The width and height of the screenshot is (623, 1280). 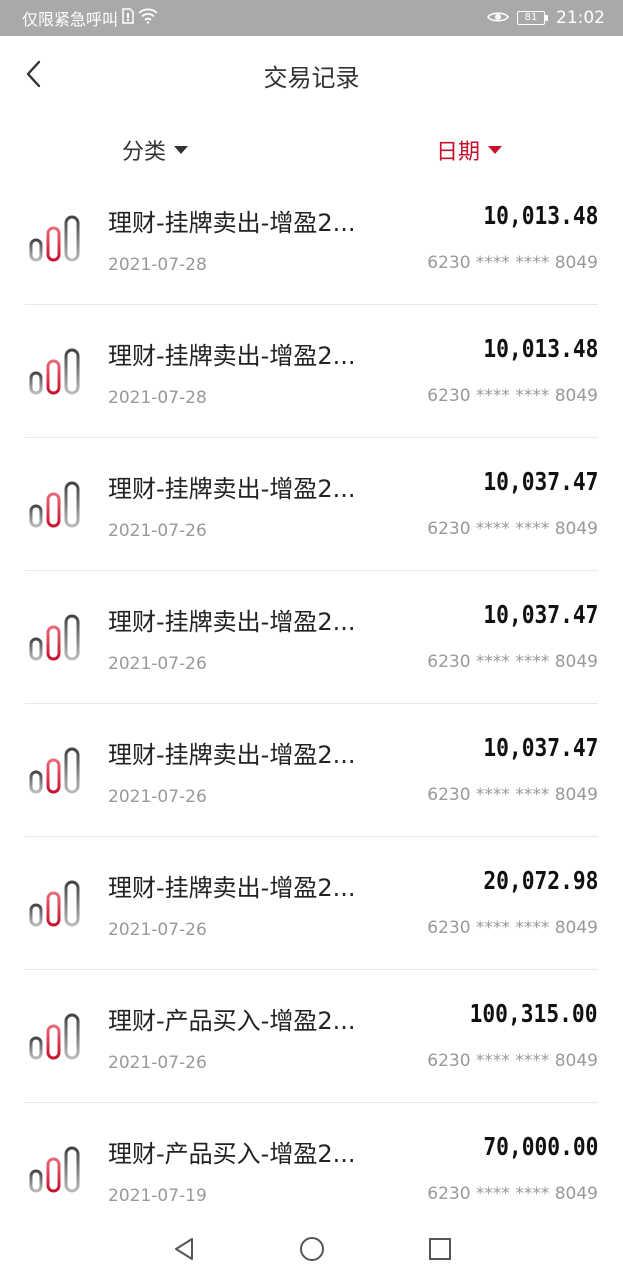 I want to click on status-left: 仅限紧急呼叫, so click(x=90, y=18).